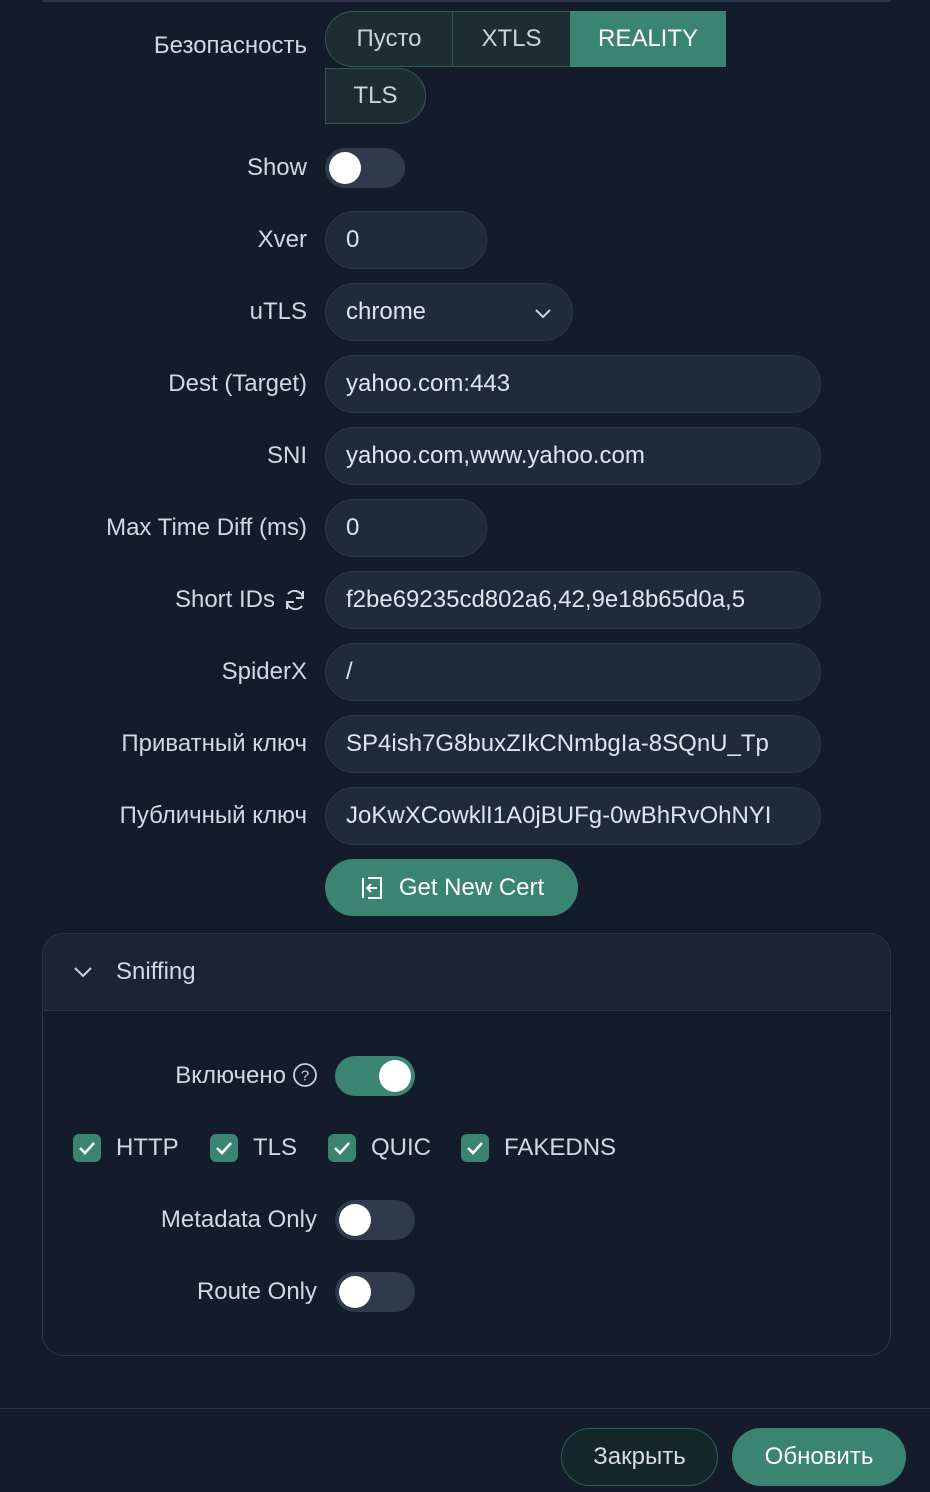  What do you see at coordinates (375, 1220) in the screenshot?
I see `metadata-only-toggle` at bounding box center [375, 1220].